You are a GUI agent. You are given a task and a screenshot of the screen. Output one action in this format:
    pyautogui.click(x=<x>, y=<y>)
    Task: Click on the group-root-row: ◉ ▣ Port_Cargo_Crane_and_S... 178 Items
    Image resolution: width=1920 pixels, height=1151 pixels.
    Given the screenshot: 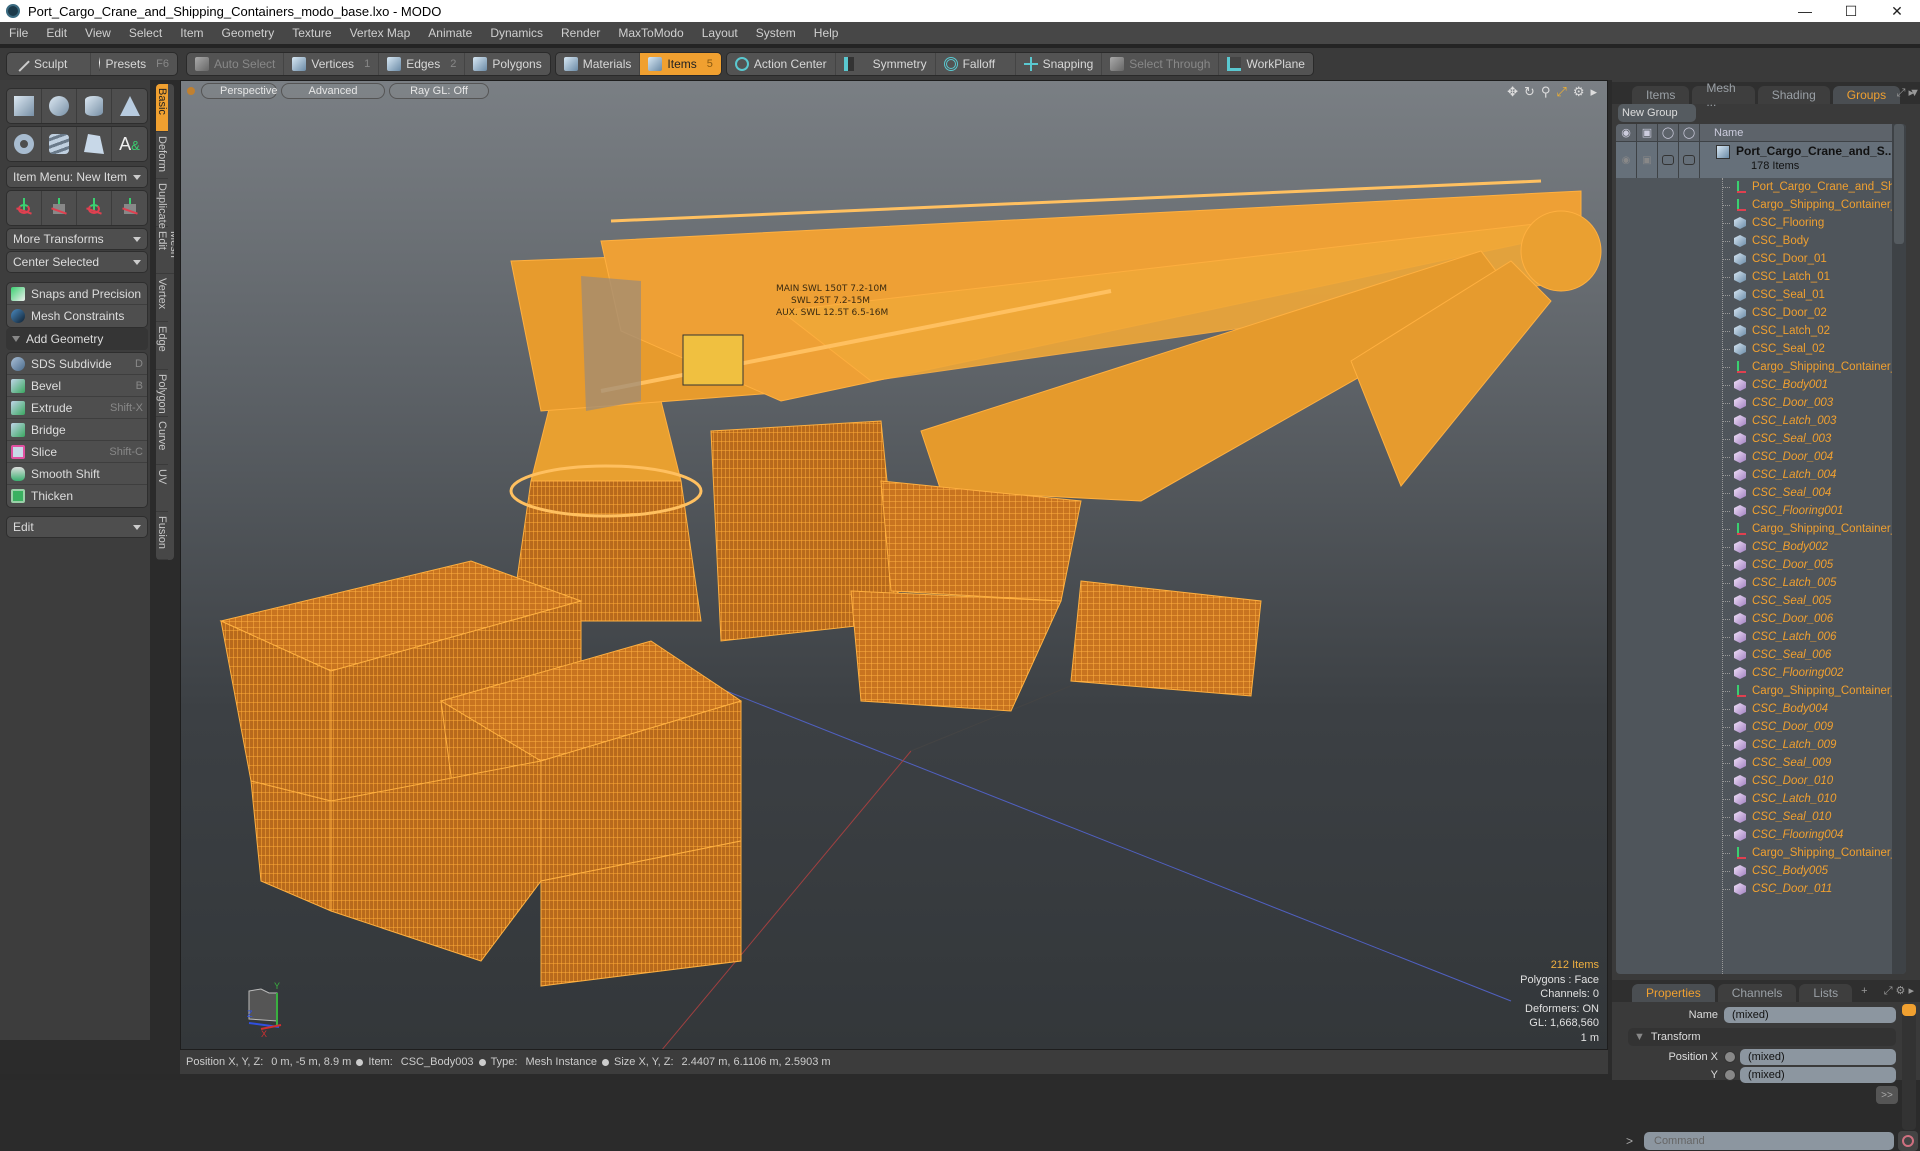 What is the action you would take?
    pyautogui.click(x=1761, y=160)
    